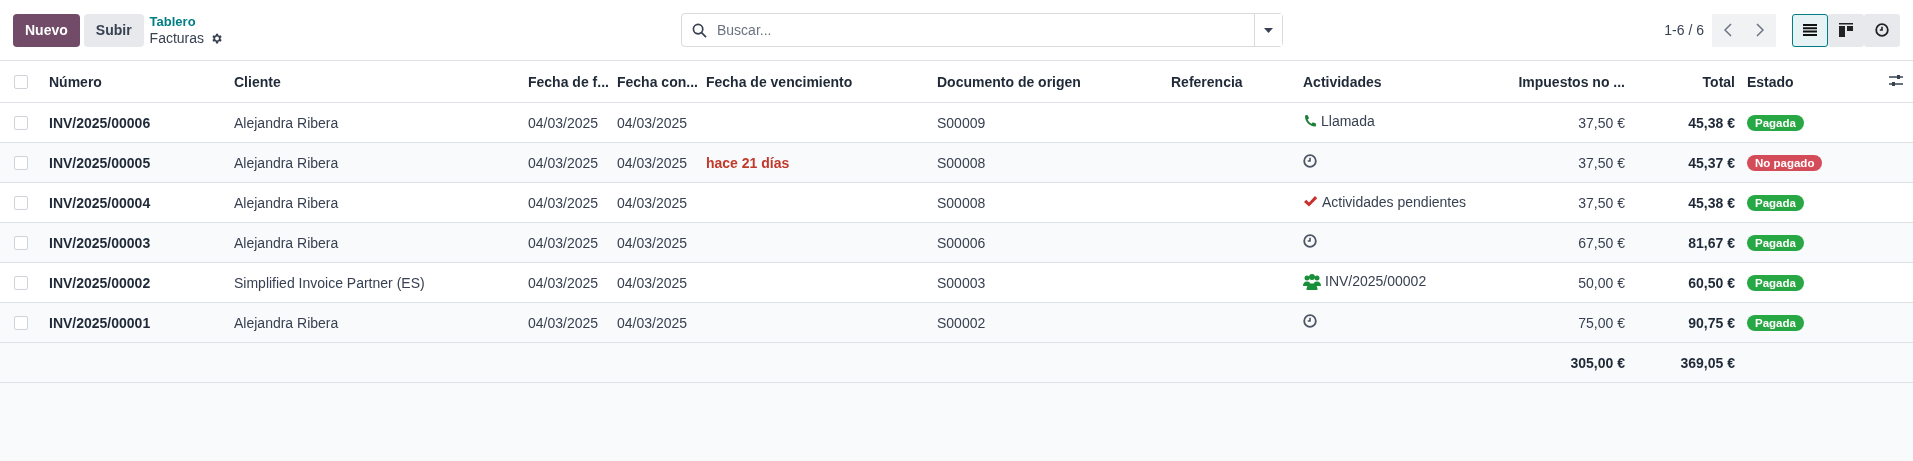 Image resolution: width=1913 pixels, height=461 pixels. What do you see at coordinates (1601, 282) in the screenshot?
I see `table-cell-text: 50,00 €` at bounding box center [1601, 282].